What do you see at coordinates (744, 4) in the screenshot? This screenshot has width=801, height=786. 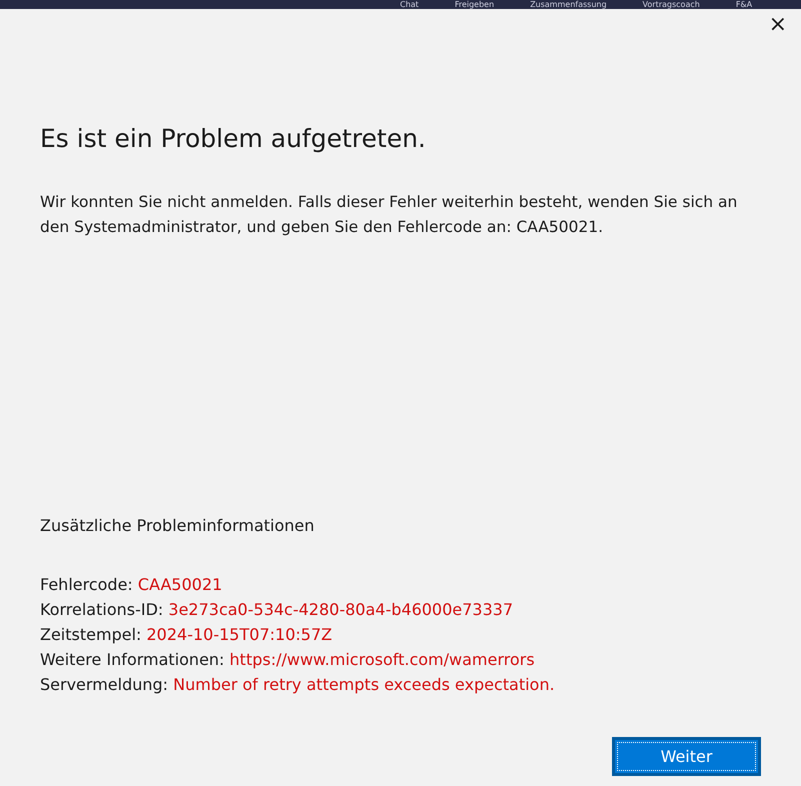 I see `background-tab-label: F&A` at bounding box center [744, 4].